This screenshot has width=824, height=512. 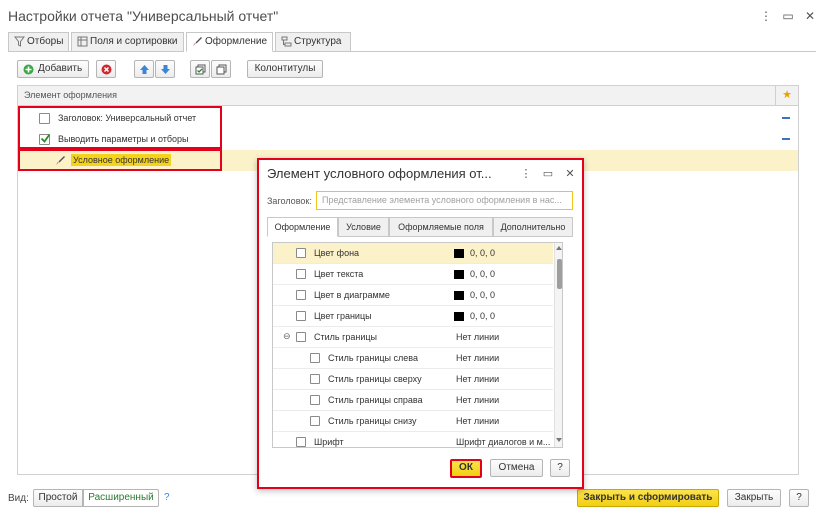 I want to click on property-row: Цвет границы 0, 0, 0, so click(x=413, y=316).